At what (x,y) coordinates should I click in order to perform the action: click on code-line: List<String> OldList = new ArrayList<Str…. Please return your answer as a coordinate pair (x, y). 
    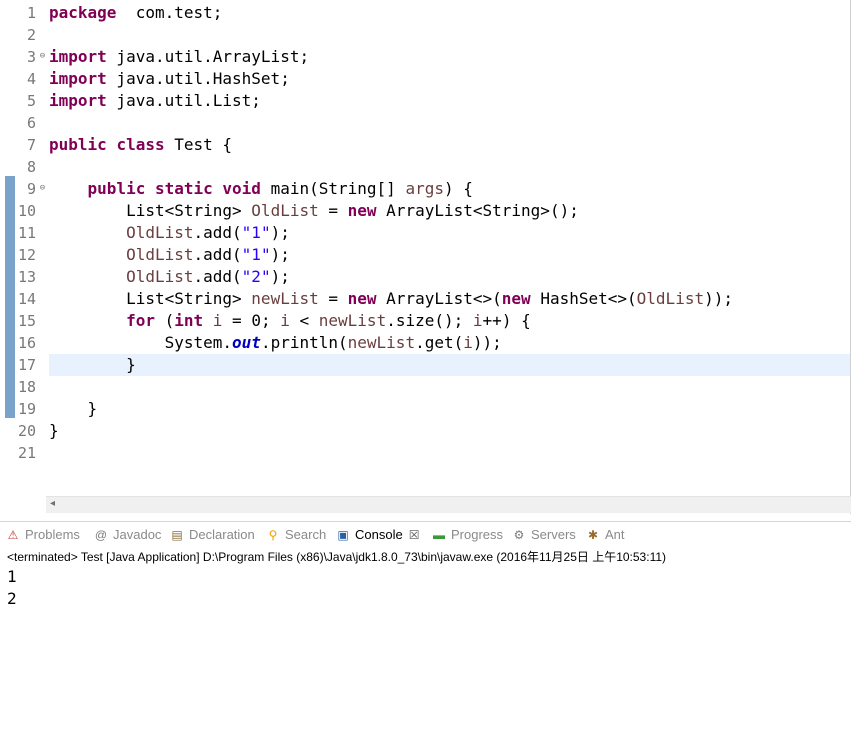
    Looking at the image, I should click on (449, 211).